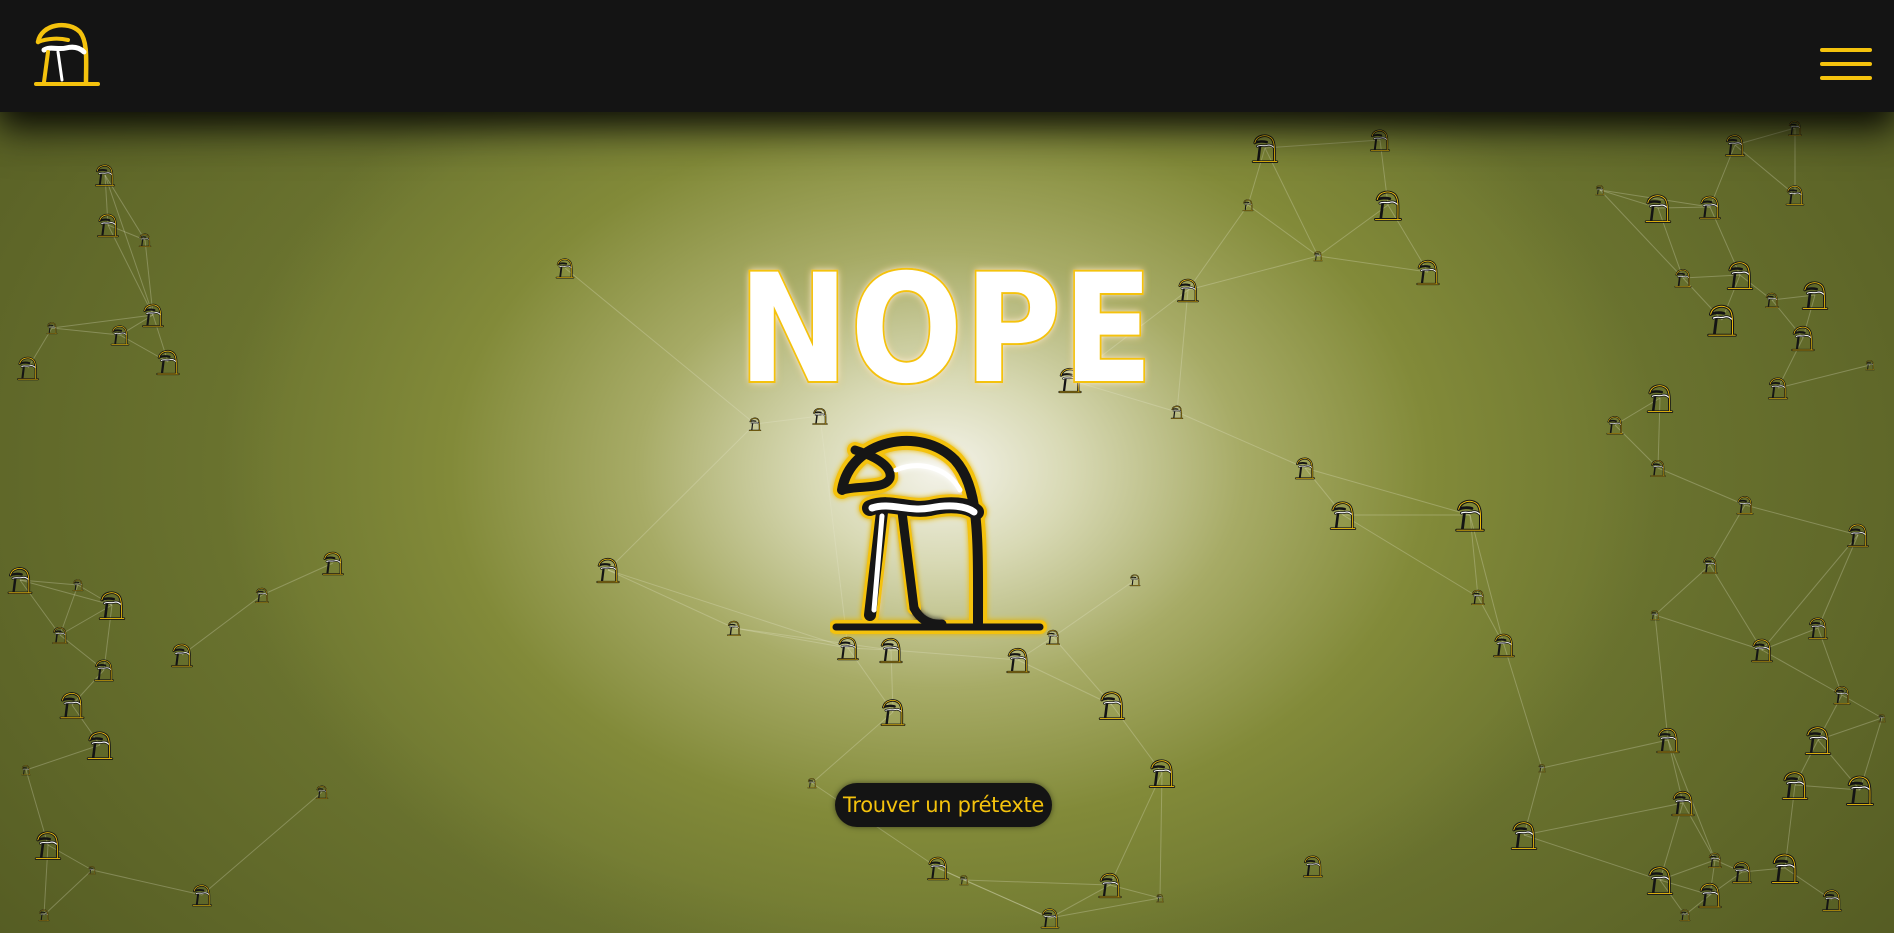 This screenshot has width=1894, height=933. What do you see at coordinates (1846, 50) in the screenshot?
I see `menu-bar-top` at bounding box center [1846, 50].